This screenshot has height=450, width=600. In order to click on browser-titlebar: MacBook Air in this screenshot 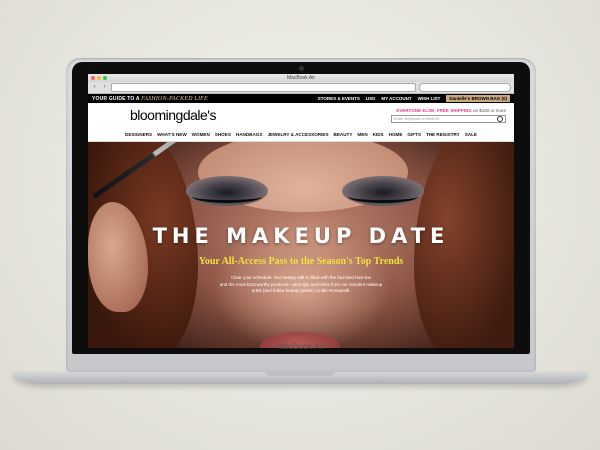, I will do `click(301, 78)`.